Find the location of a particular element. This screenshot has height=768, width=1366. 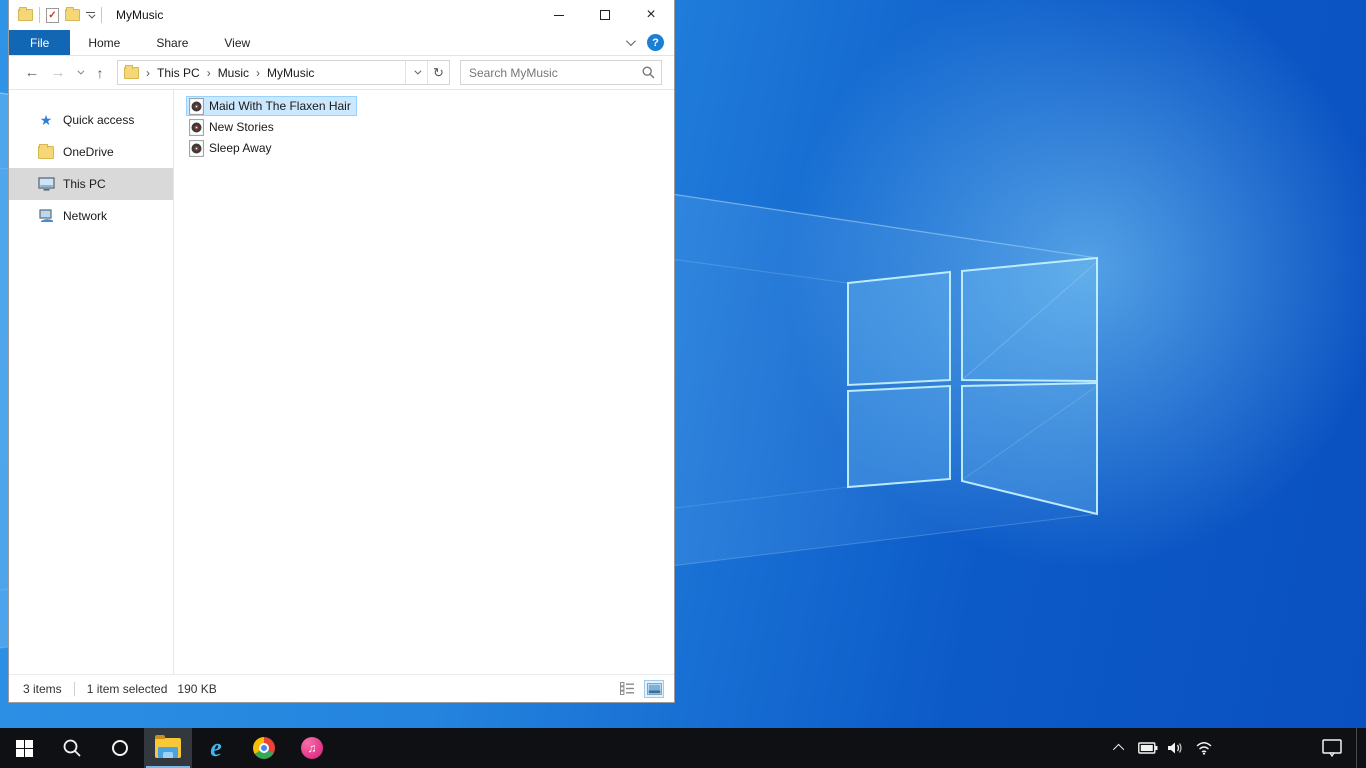

show-desktop-button is located at coordinates (1359, 748).